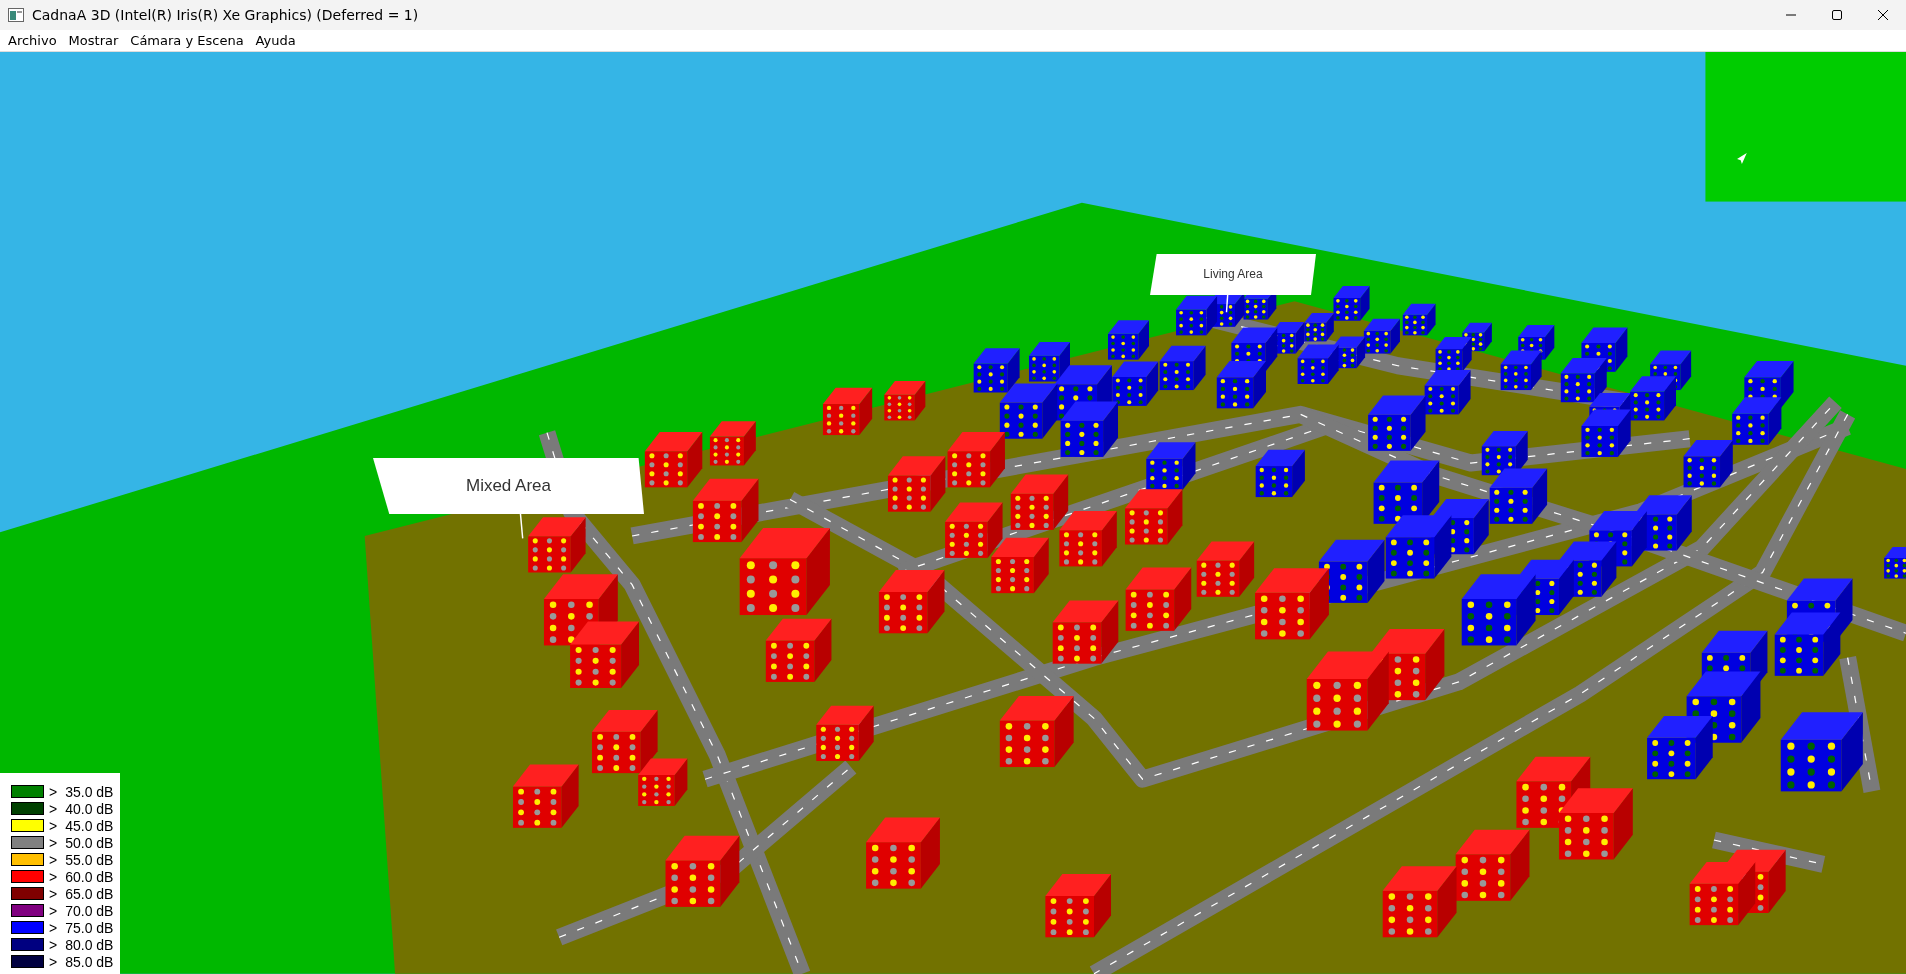  Describe the element at coordinates (89, 791) in the screenshot. I see `legend-label: 35.0 dB` at that location.